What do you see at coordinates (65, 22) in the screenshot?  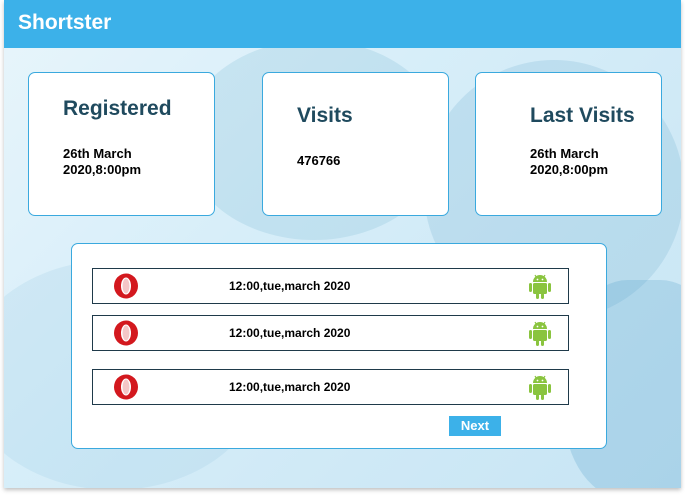 I see `app-title: Shortster` at bounding box center [65, 22].